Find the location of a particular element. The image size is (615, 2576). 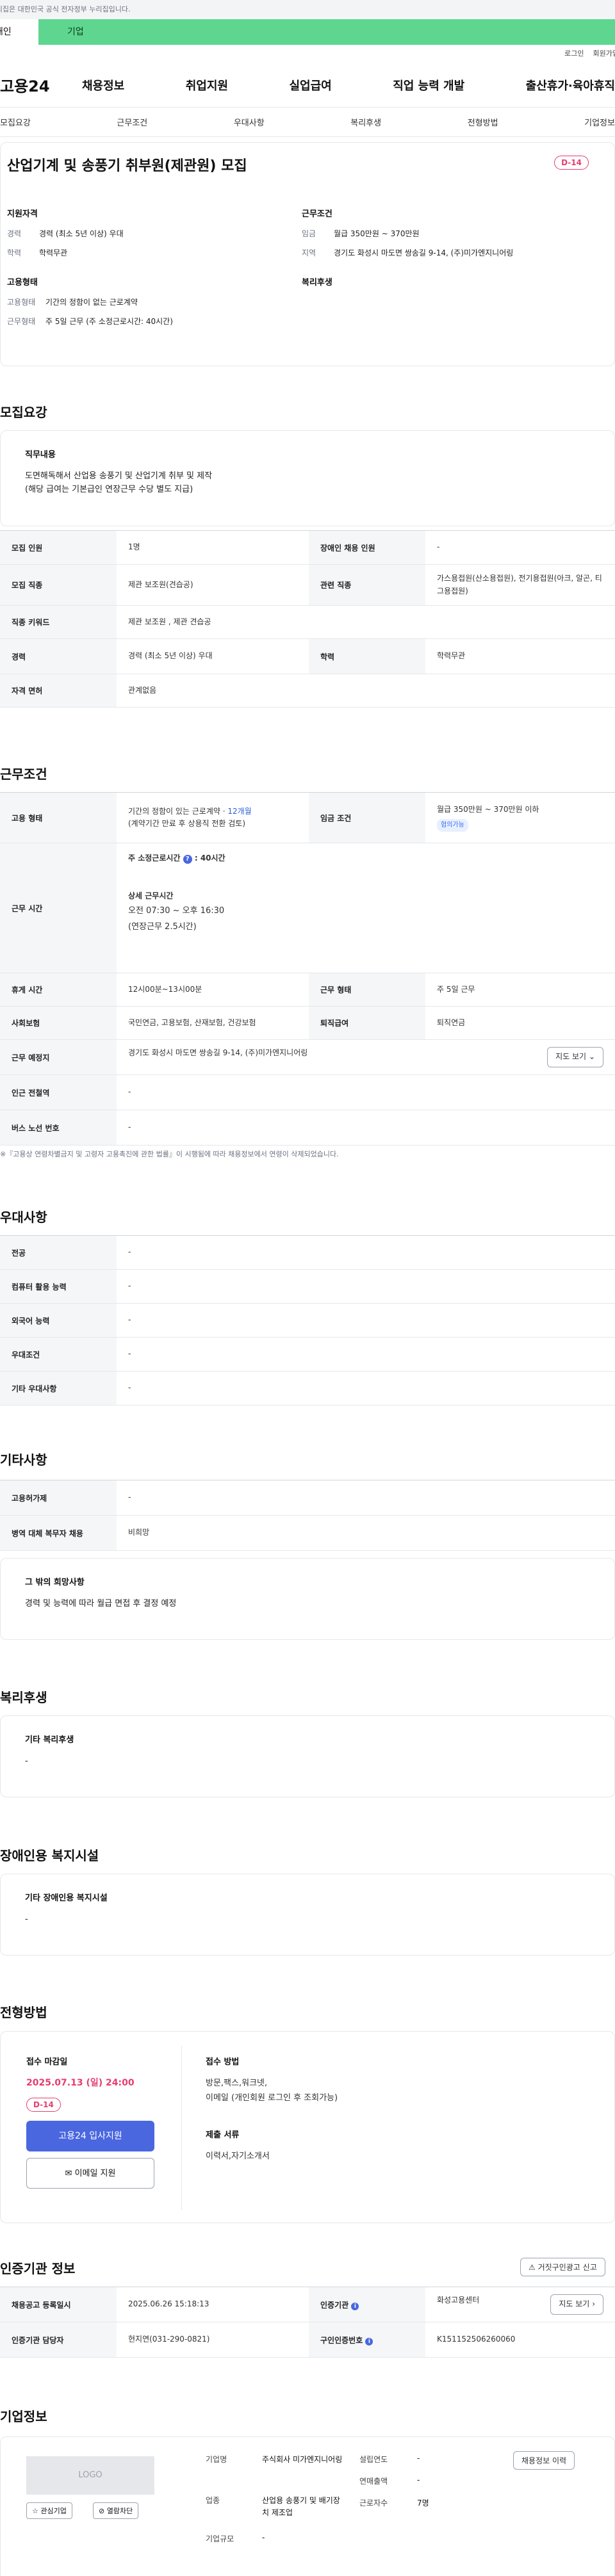

tab-corporate: 기업 is located at coordinates (326, 32).